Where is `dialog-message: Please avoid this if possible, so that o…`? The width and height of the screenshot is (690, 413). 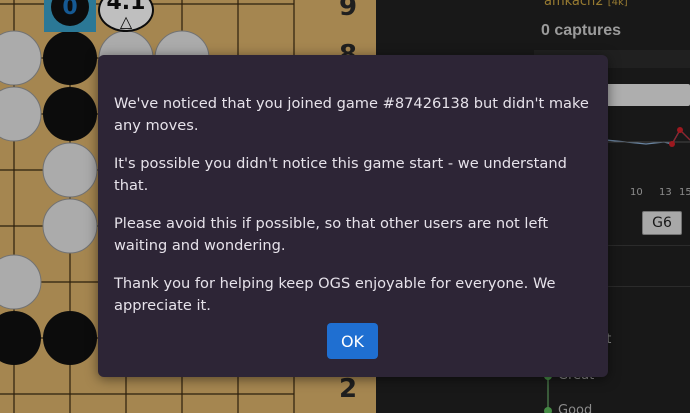
dialog-message: Please avoid this if possible, so that o… is located at coordinates (331, 234).